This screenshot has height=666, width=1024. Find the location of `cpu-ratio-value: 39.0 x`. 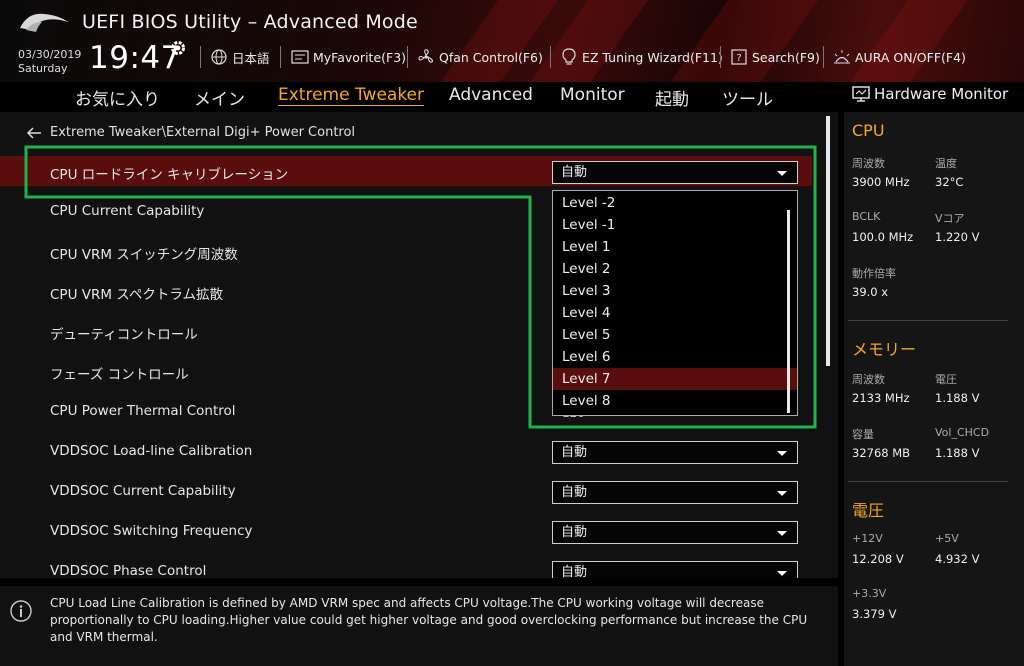

cpu-ratio-value: 39.0 x is located at coordinates (870, 292).